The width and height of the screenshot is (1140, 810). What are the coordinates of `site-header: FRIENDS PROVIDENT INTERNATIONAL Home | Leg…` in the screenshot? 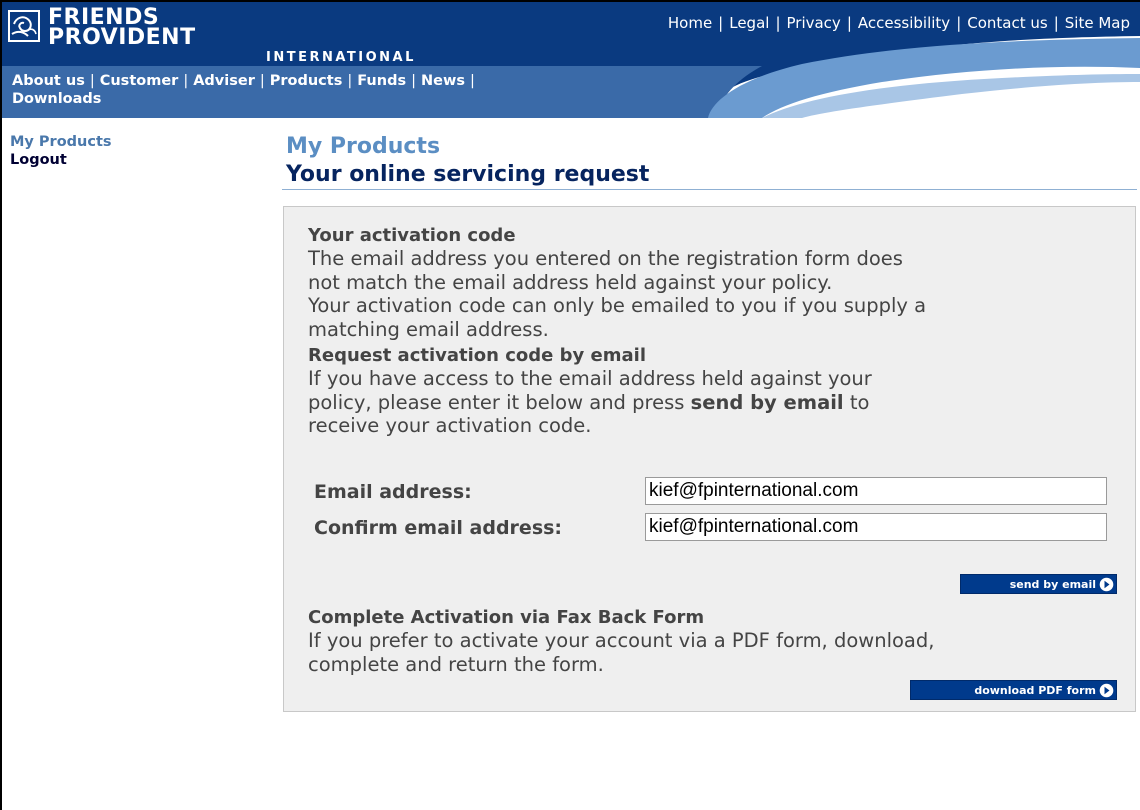 It's located at (571, 60).